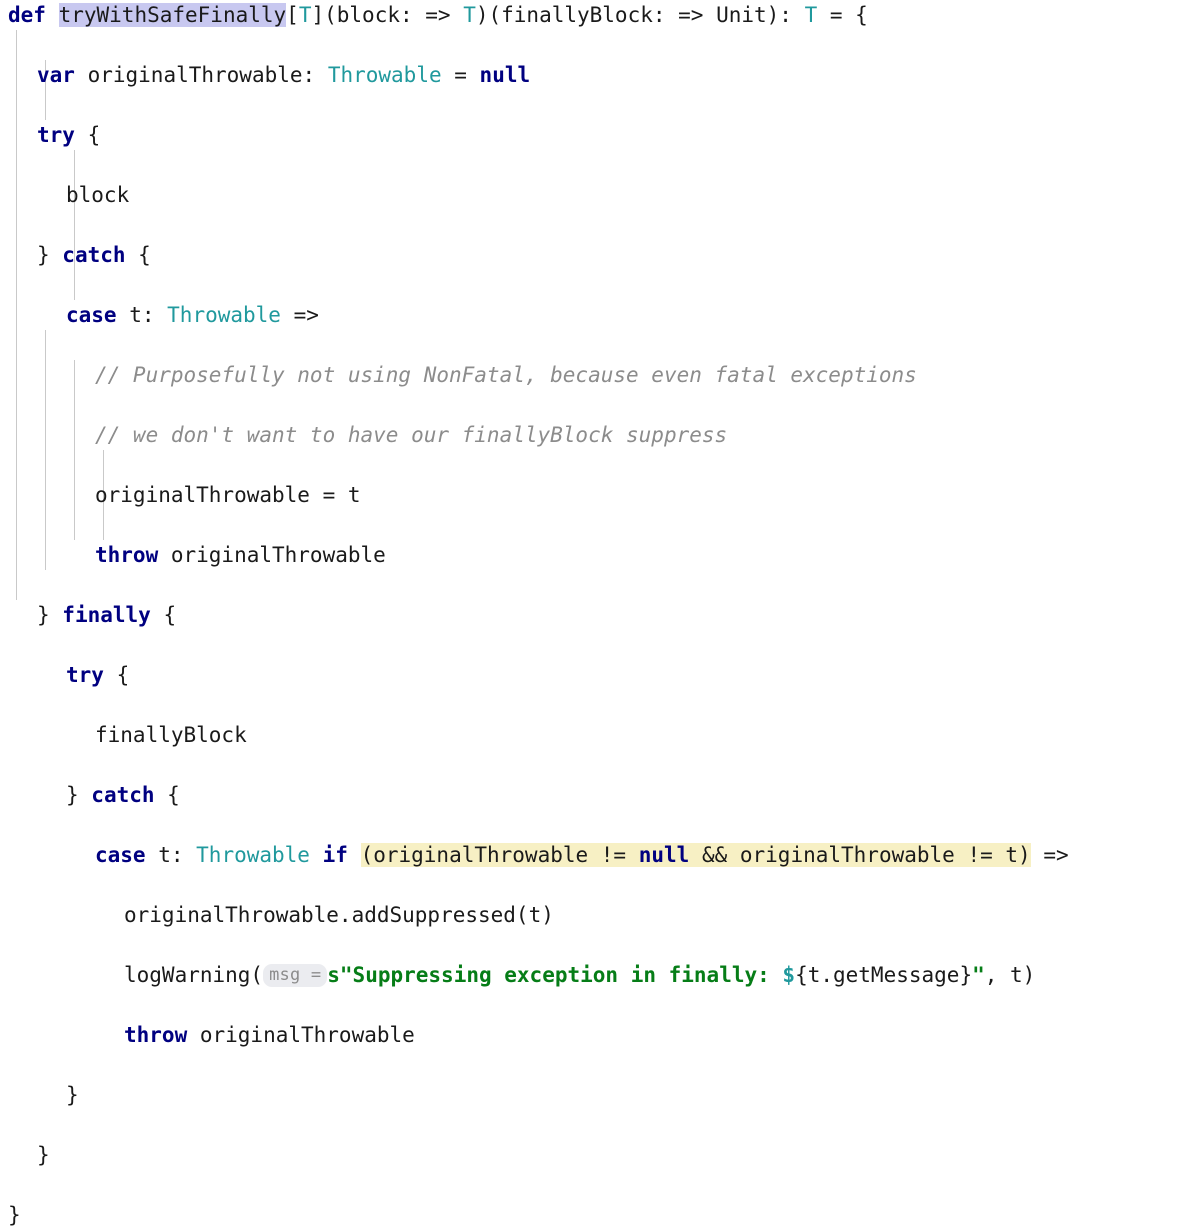 Image resolution: width=1194 pixels, height=1230 pixels. What do you see at coordinates (171, 735) in the screenshot?
I see `code-token: finallyBlock` at bounding box center [171, 735].